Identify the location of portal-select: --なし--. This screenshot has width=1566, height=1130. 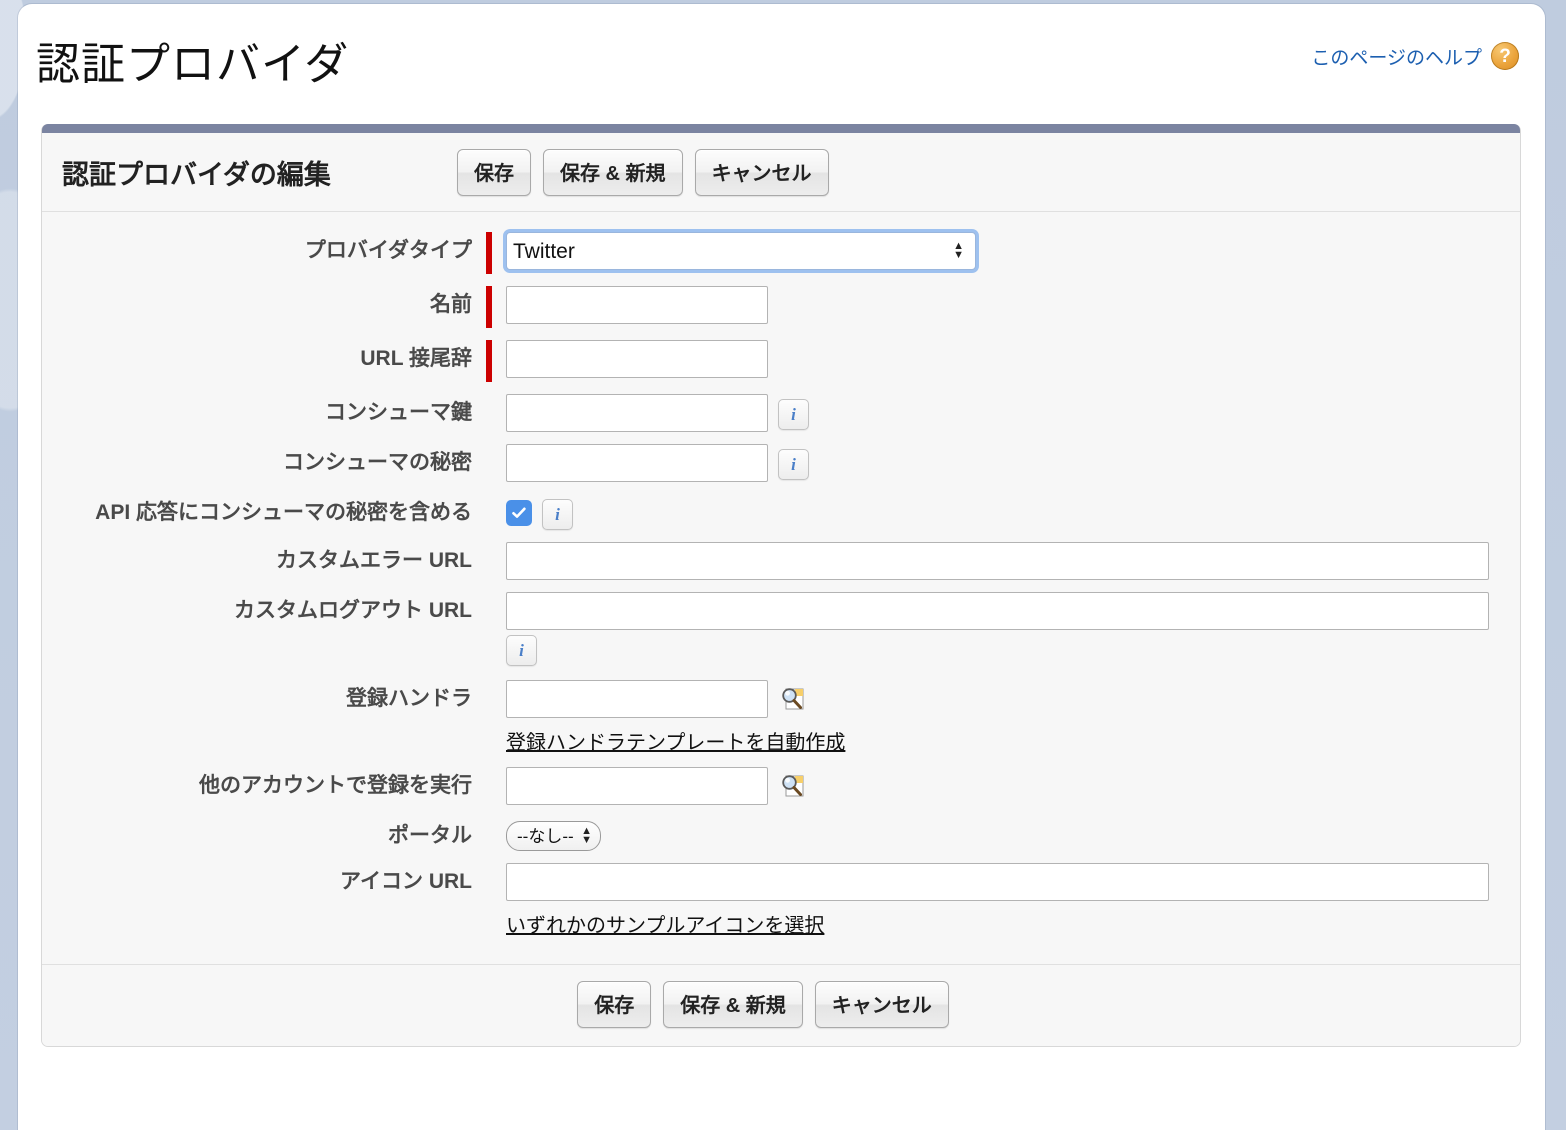
(553, 836).